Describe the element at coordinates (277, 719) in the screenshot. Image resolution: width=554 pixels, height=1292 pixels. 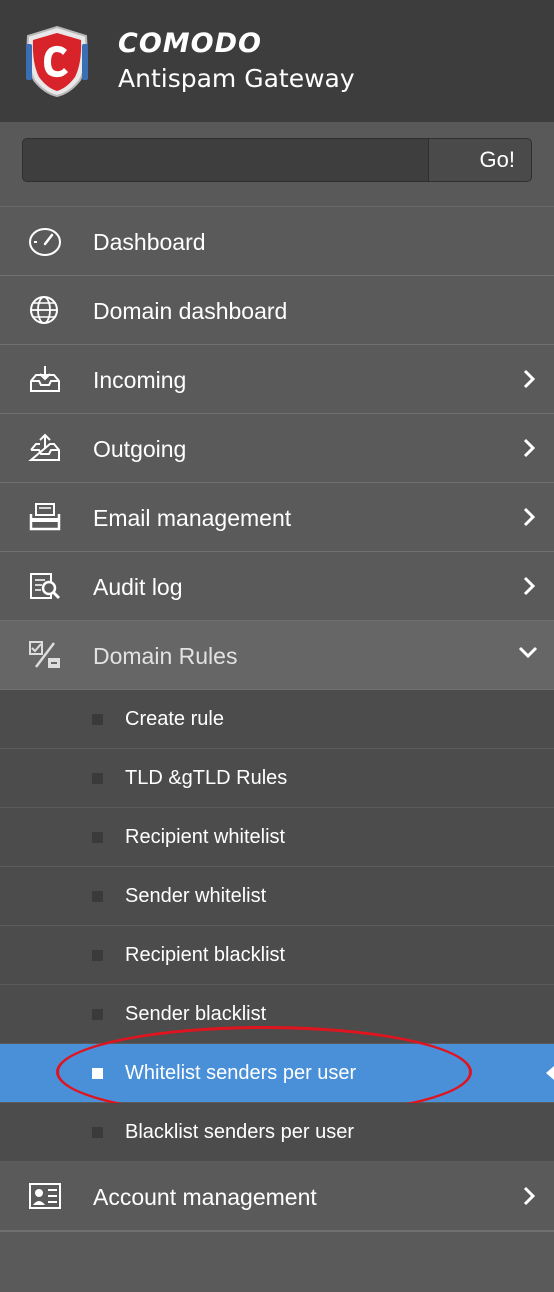
I see `submenu-item-create-rule: Create rule` at that location.